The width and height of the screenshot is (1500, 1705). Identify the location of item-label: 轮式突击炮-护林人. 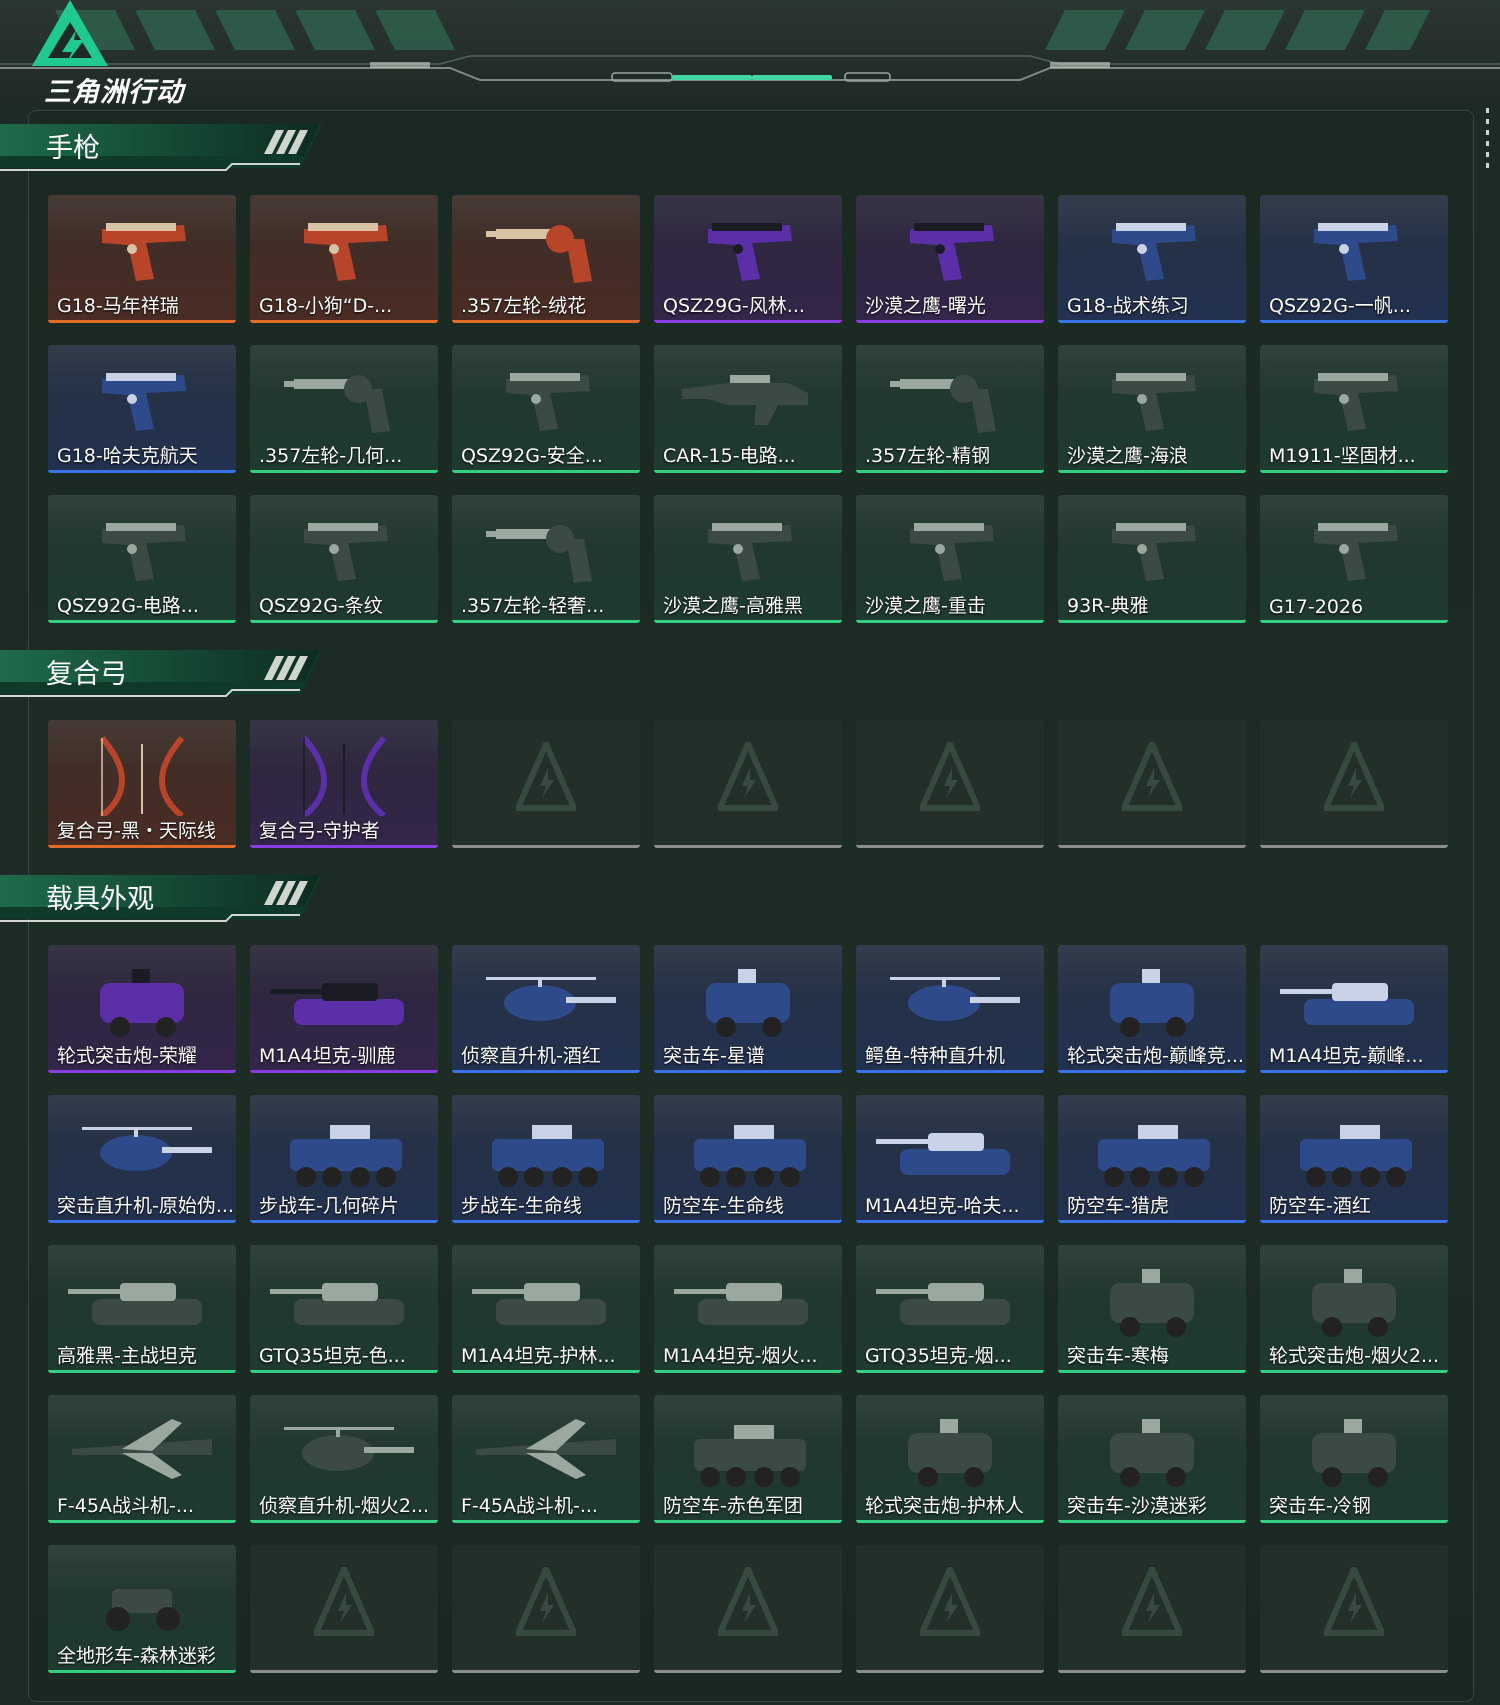
(944, 1506).